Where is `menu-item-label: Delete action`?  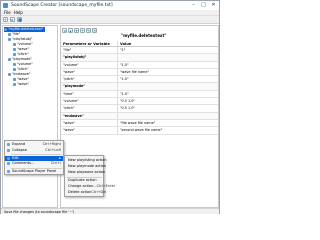 menu-item-label: Delete action is located at coordinates (80, 192).